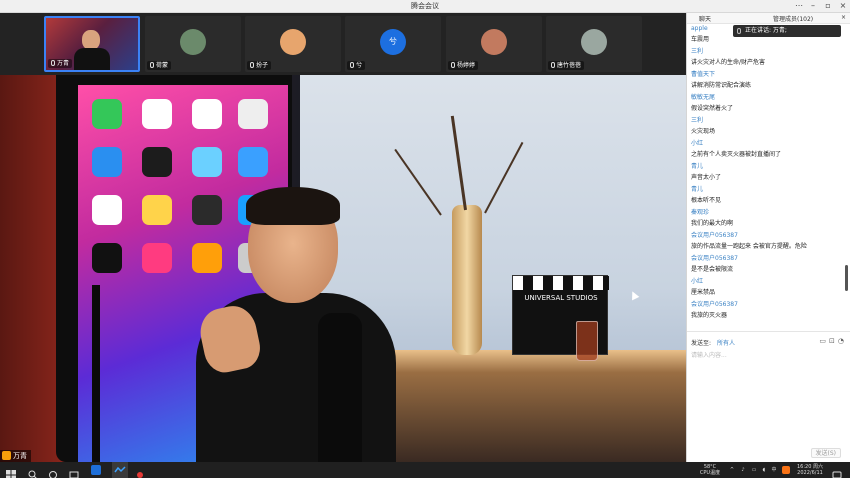 Image resolution: width=850 pixels, height=478 pixels. What do you see at coordinates (768, 18) in the screenshot?
I see `chat-header: 聊天 管理成员(102) ×` at bounding box center [768, 18].